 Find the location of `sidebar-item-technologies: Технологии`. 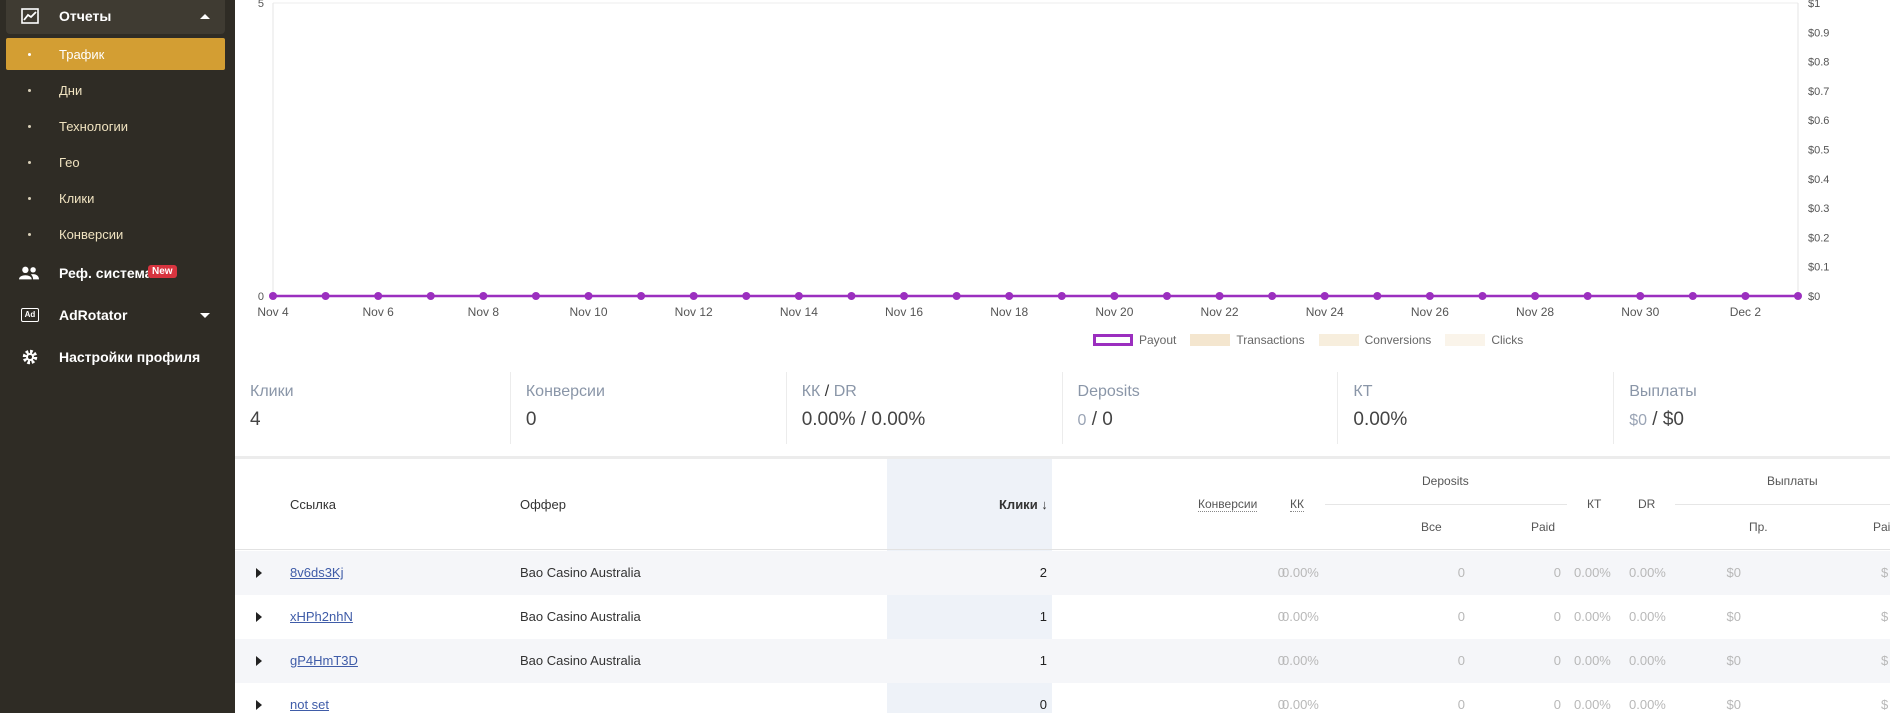

sidebar-item-technologies: Технологии is located at coordinates (115, 126).